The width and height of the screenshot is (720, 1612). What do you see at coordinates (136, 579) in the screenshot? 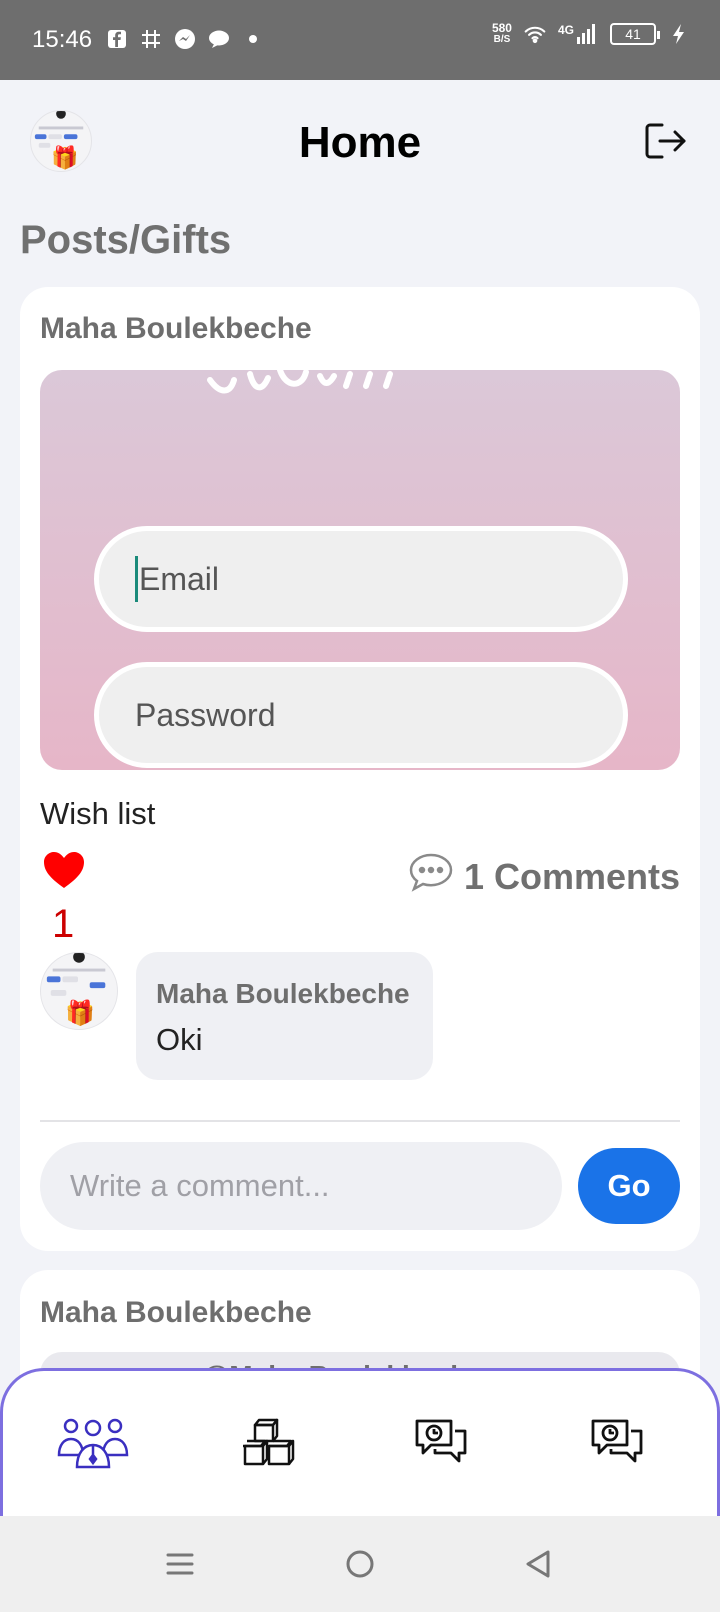
I see `text-cursor` at bounding box center [136, 579].